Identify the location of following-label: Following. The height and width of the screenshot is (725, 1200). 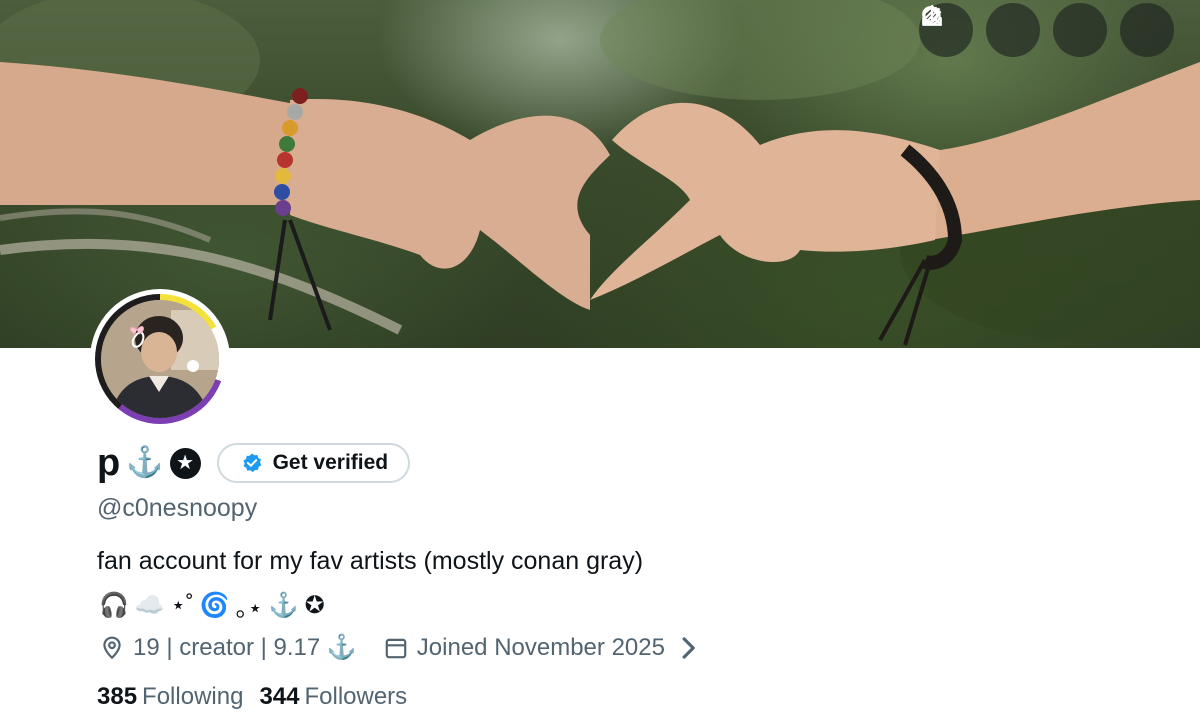
(193, 696).